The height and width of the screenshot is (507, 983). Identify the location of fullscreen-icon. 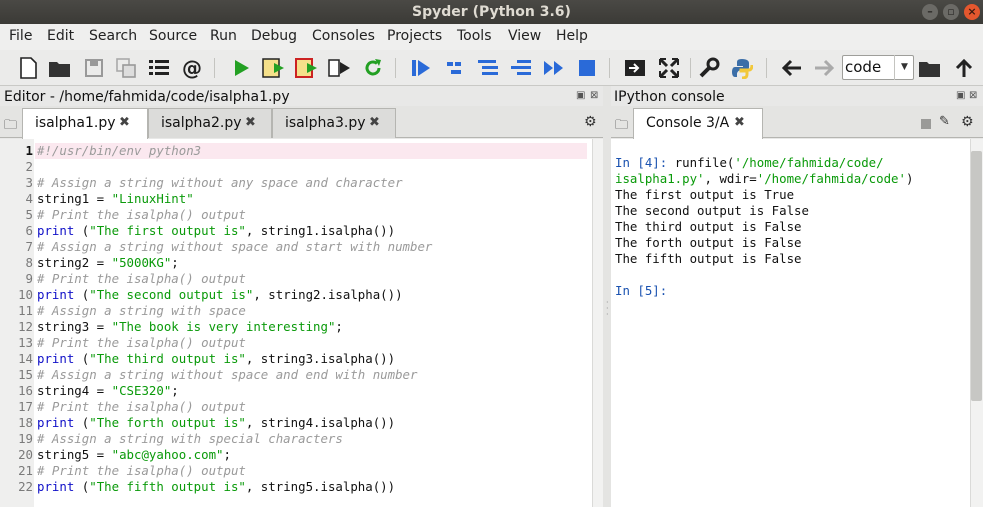
(669, 68).